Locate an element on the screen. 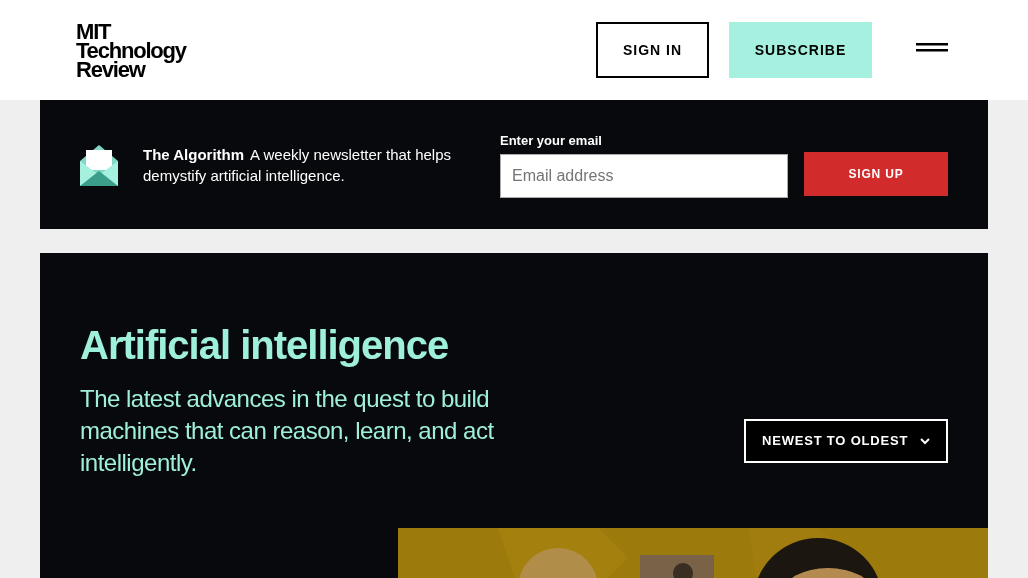 Image resolution: width=1028 pixels, height=578 pixels. email-label: Enter your email is located at coordinates (551, 140).